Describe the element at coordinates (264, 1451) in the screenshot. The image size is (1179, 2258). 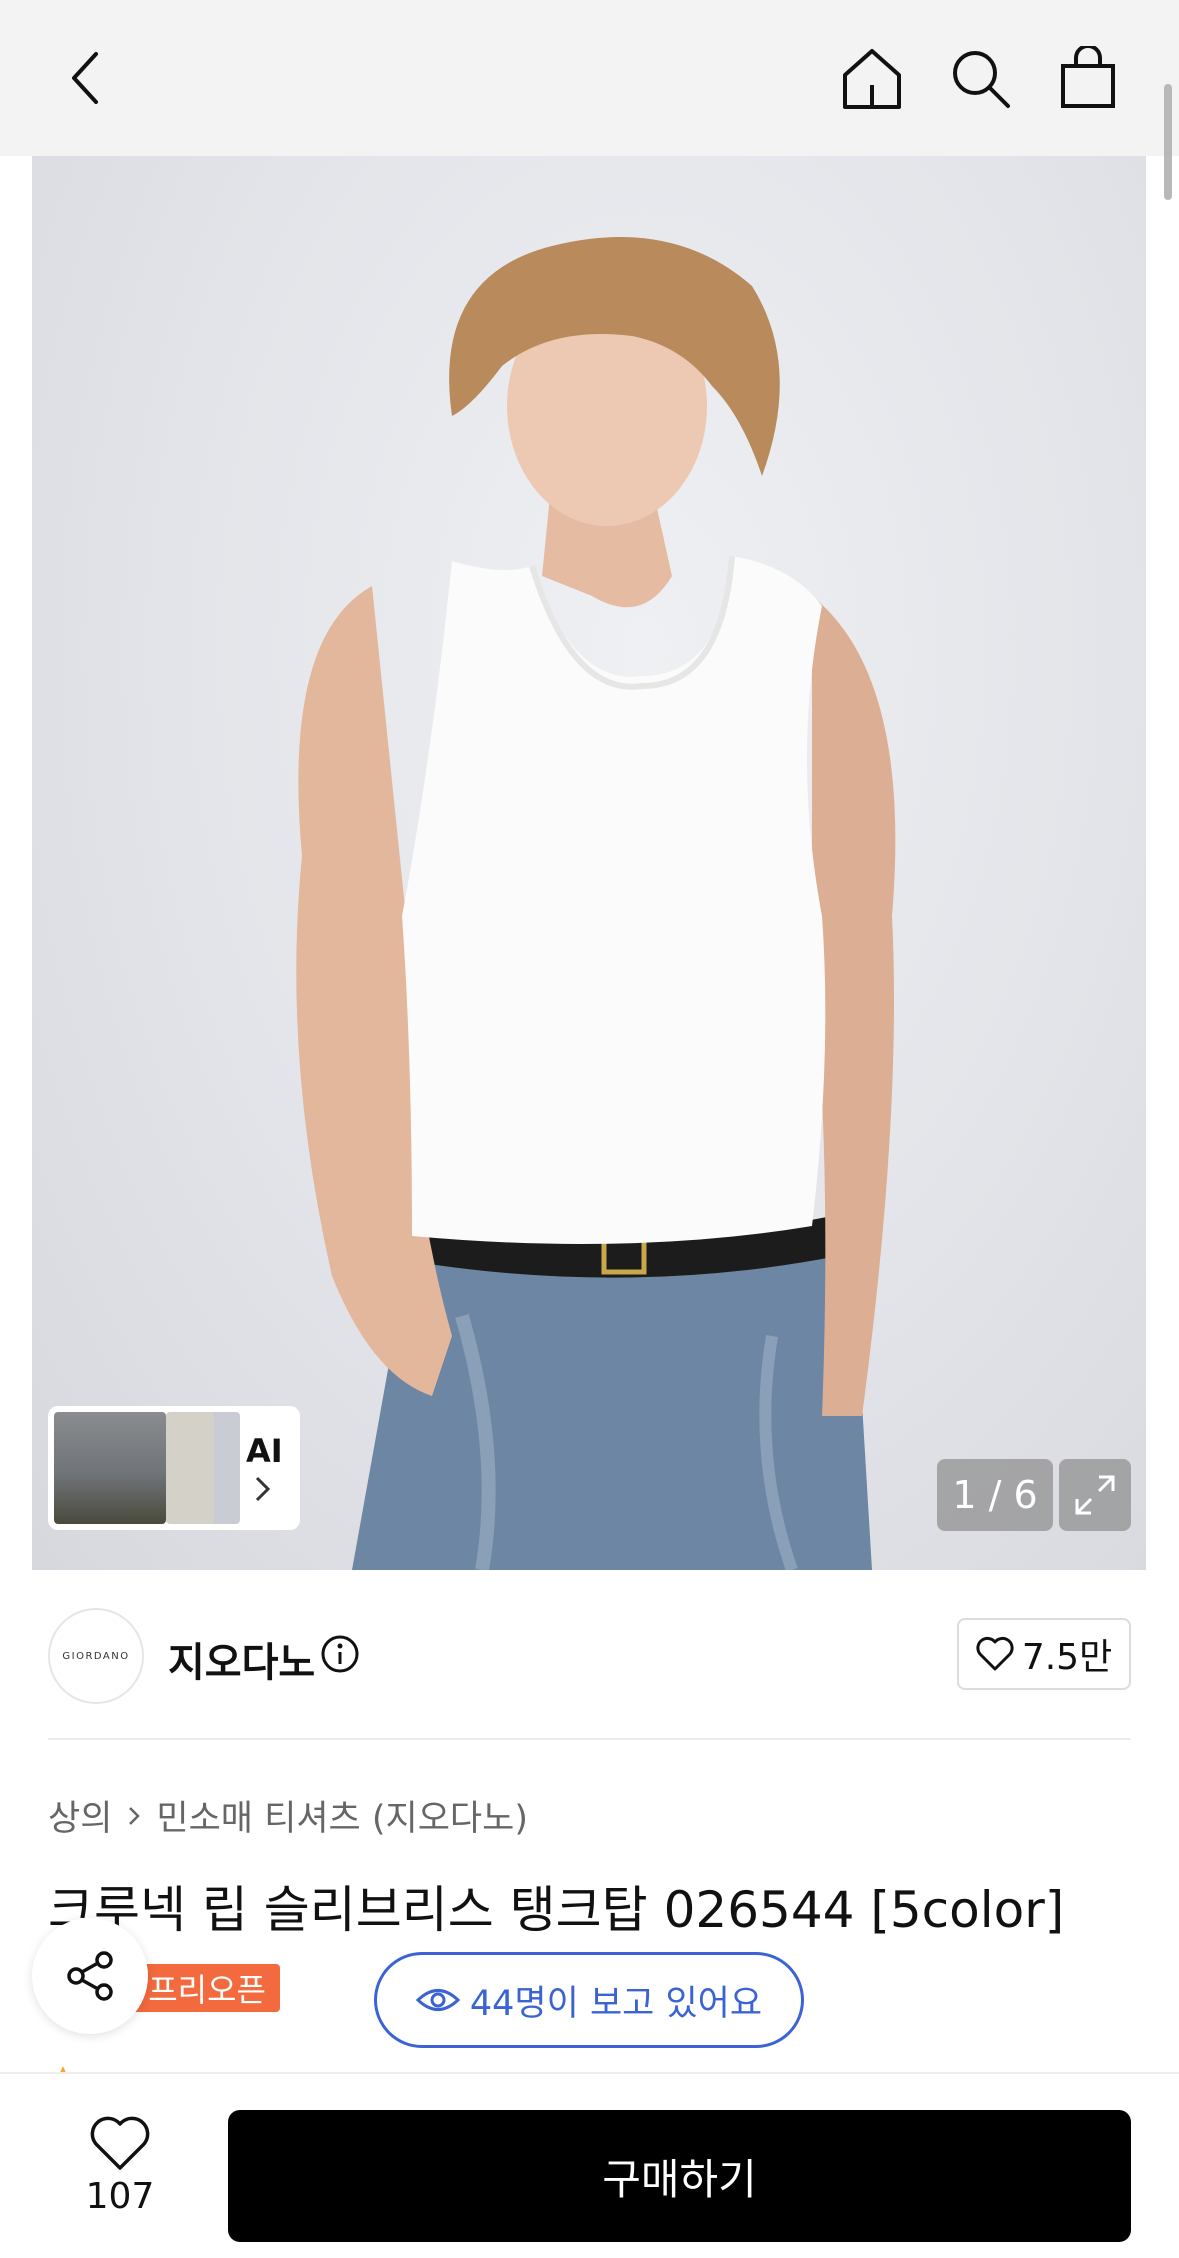
I see `ai-label: AI` at that location.